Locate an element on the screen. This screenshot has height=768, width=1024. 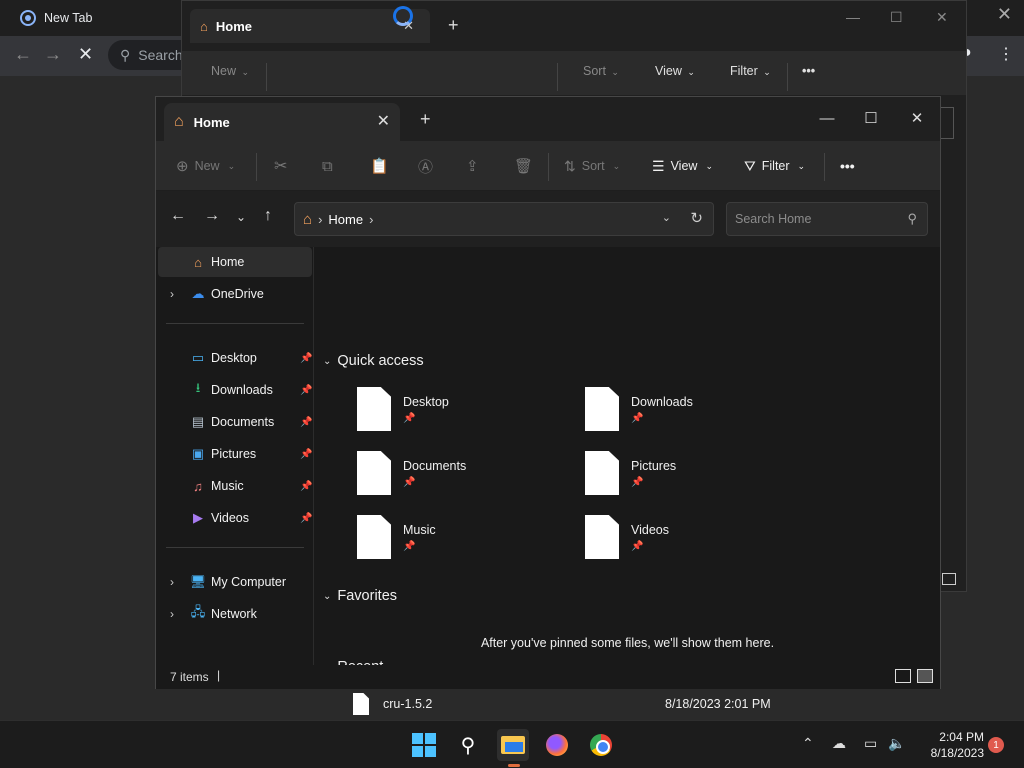
taskbar-search-icon: ⚲ is located at coordinates (468, 745).